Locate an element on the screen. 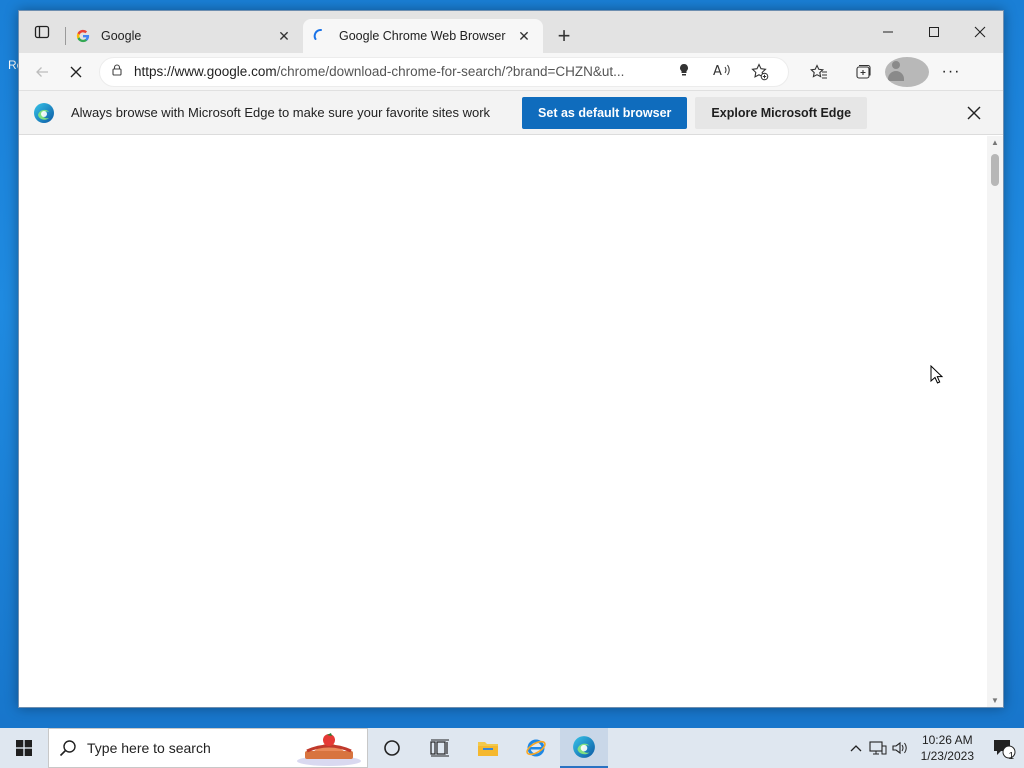  favorites-icon is located at coordinates (818, 71).